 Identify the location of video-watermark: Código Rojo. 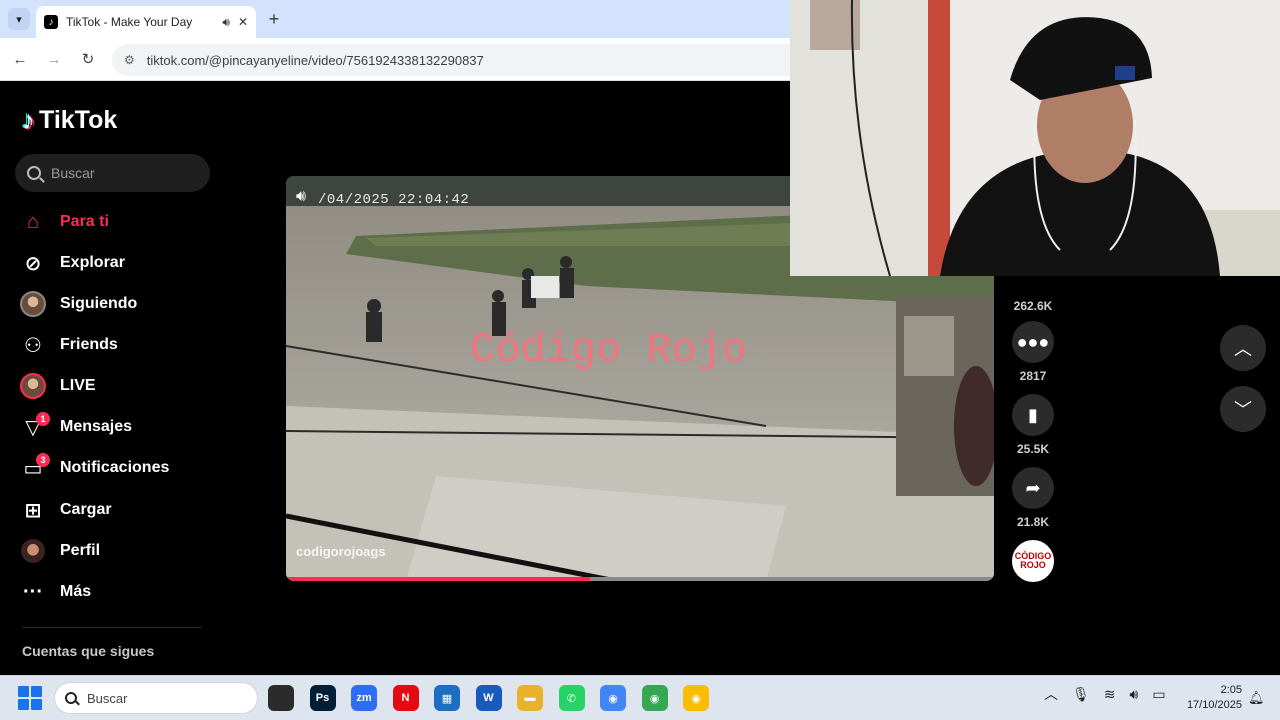
(609, 350).